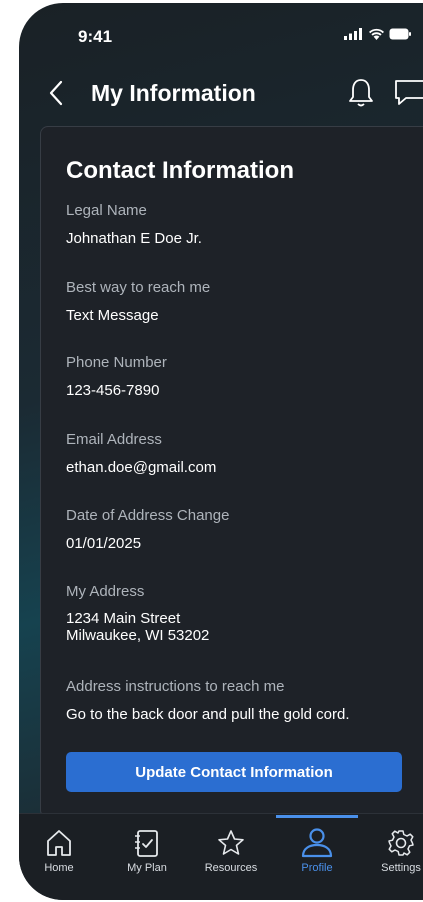 The height and width of the screenshot is (902, 423). I want to click on tab-my-plan: My Plan, so click(147, 849).